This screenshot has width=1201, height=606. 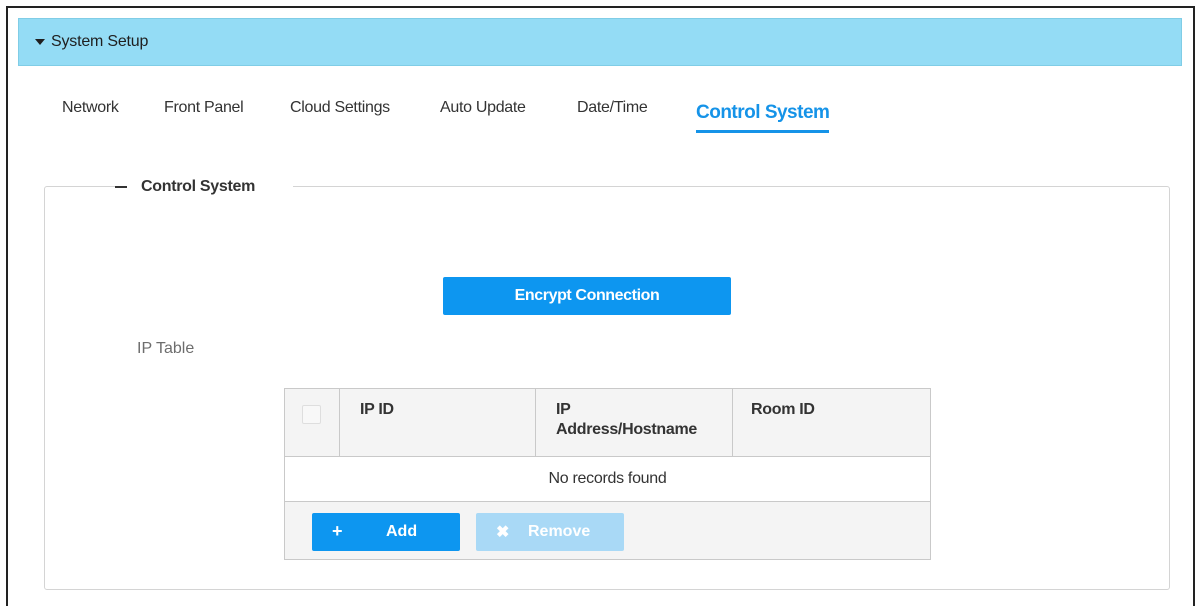 I want to click on add-button: + Add, so click(x=386, y=532).